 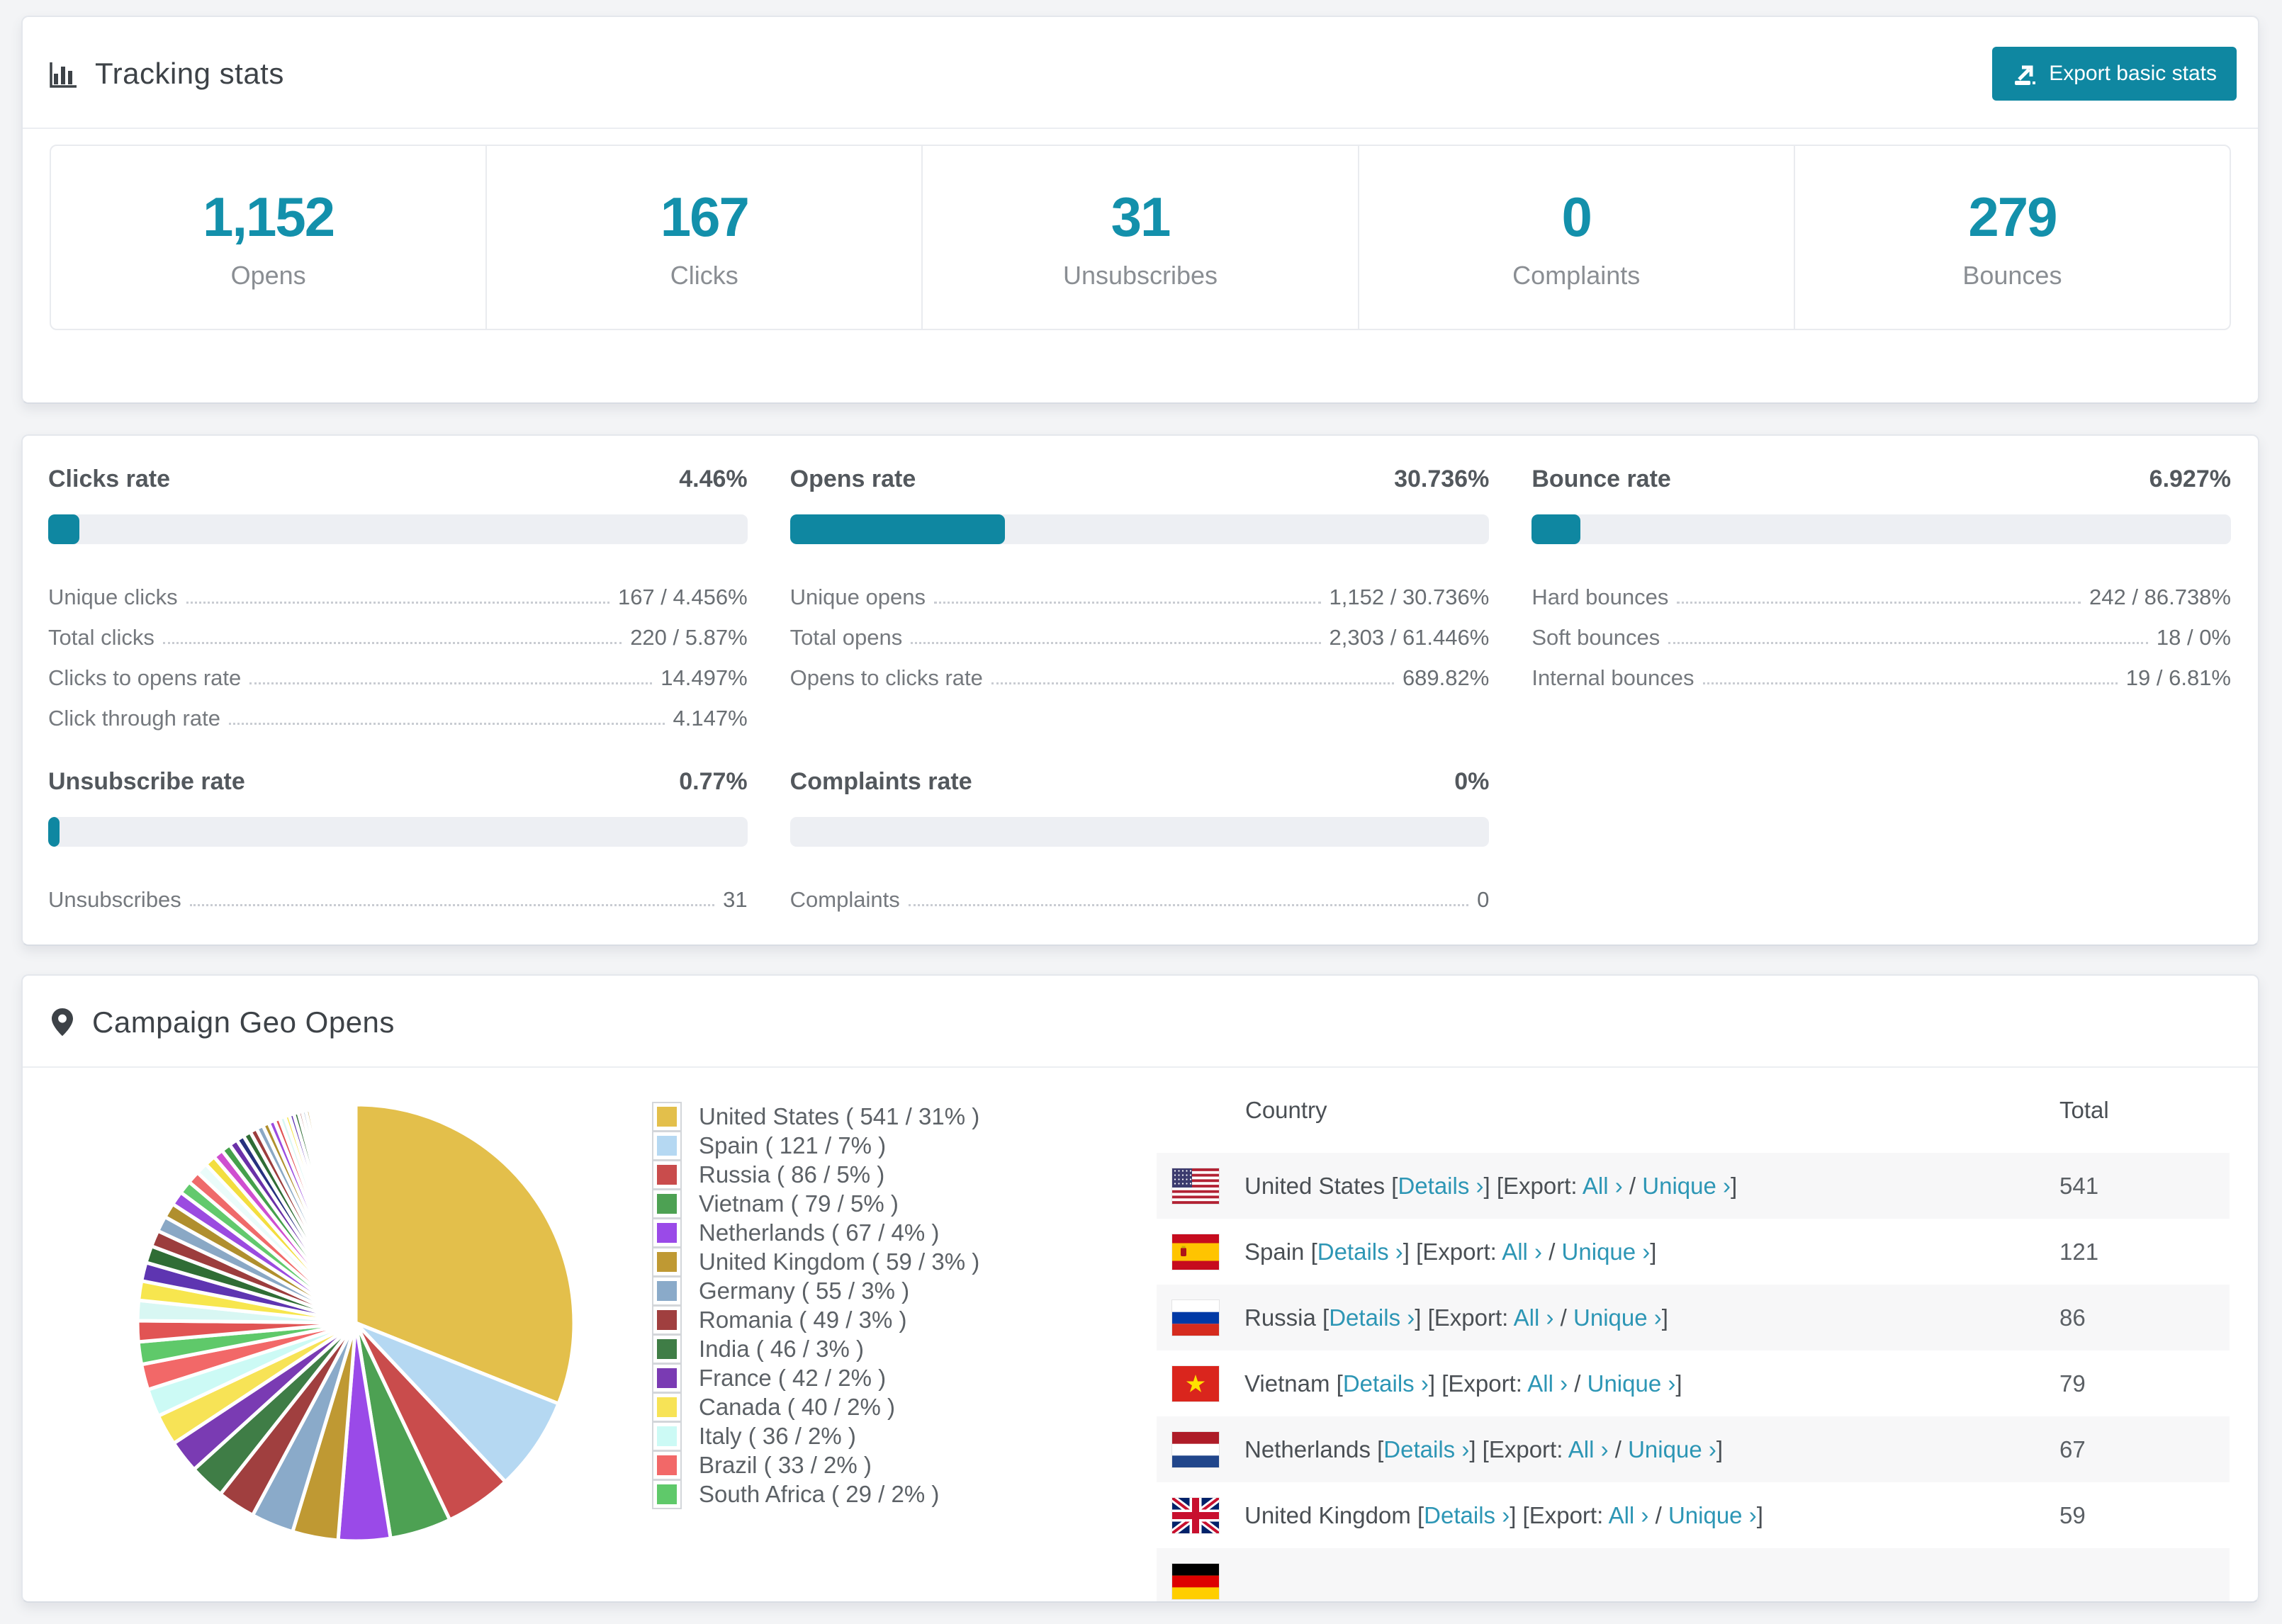 I want to click on rate-stat-label: Total clicks, so click(x=101, y=638).